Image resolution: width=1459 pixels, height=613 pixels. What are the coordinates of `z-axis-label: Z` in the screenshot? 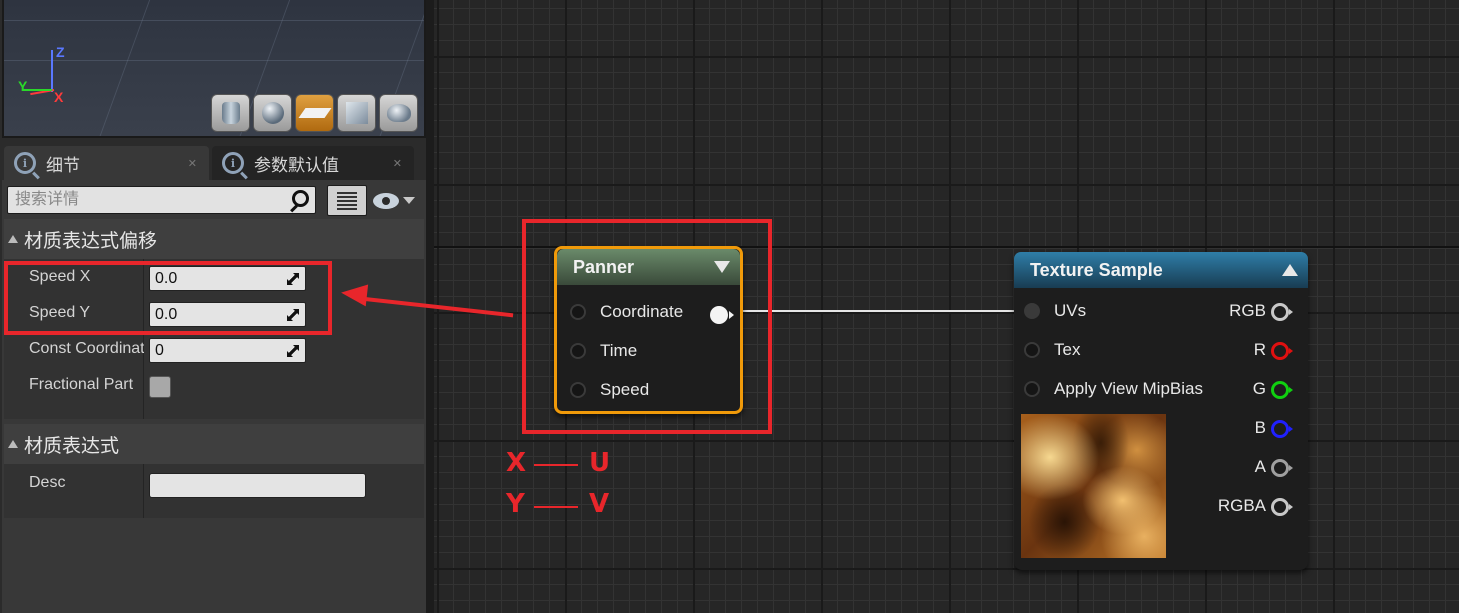 It's located at (60, 52).